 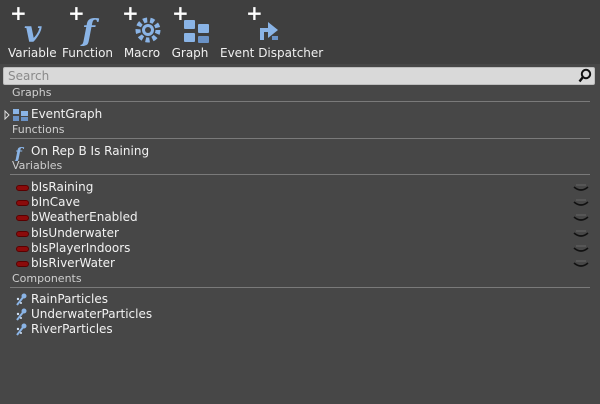 I want to click on add-macro-icon: +, so click(x=143, y=23).